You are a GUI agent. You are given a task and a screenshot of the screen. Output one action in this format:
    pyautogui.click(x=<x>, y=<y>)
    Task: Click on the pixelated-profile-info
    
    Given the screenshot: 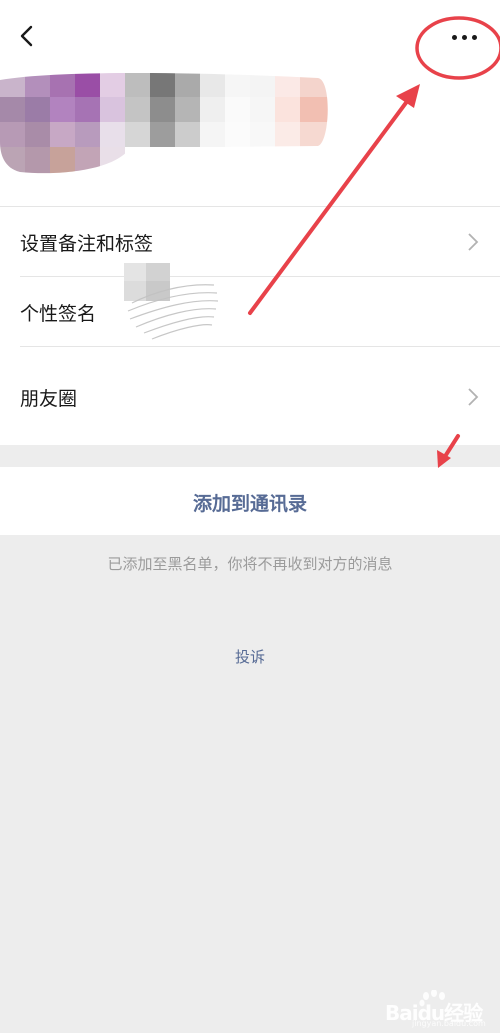 What is the action you would take?
    pyautogui.click(x=164, y=123)
    